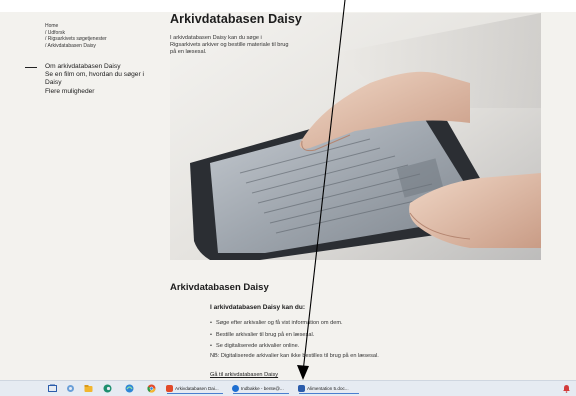 This screenshot has width=576, height=396. What do you see at coordinates (219, 287) in the screenshot?
I see `section-title: Arkivdatabasen Daisy` at bounding box center [219, 287].